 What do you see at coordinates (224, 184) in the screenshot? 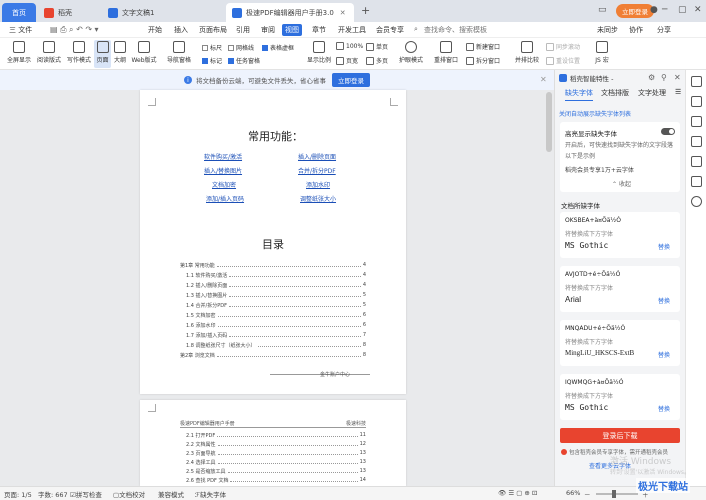
I see `link-encrypt: 文档加密` at bounding box center [224, 184].